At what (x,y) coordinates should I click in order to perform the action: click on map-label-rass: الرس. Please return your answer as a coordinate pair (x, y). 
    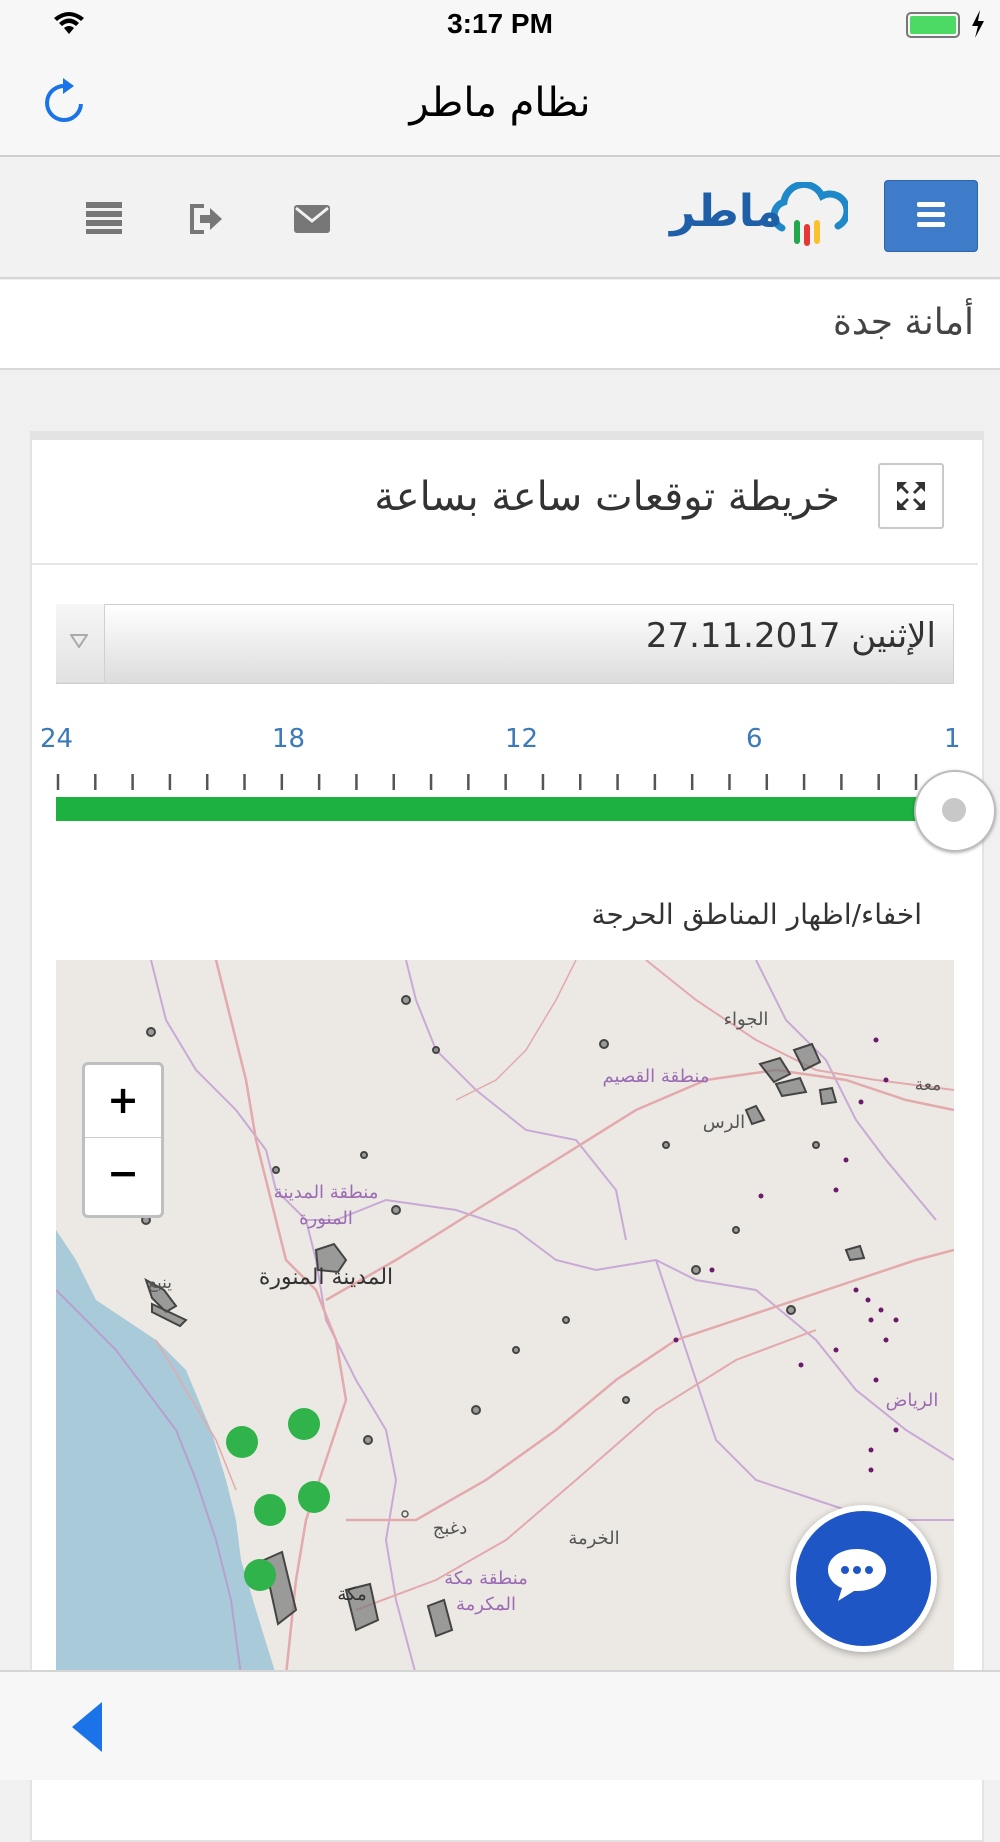
    Looking at the image, I should click on (724, 1122).